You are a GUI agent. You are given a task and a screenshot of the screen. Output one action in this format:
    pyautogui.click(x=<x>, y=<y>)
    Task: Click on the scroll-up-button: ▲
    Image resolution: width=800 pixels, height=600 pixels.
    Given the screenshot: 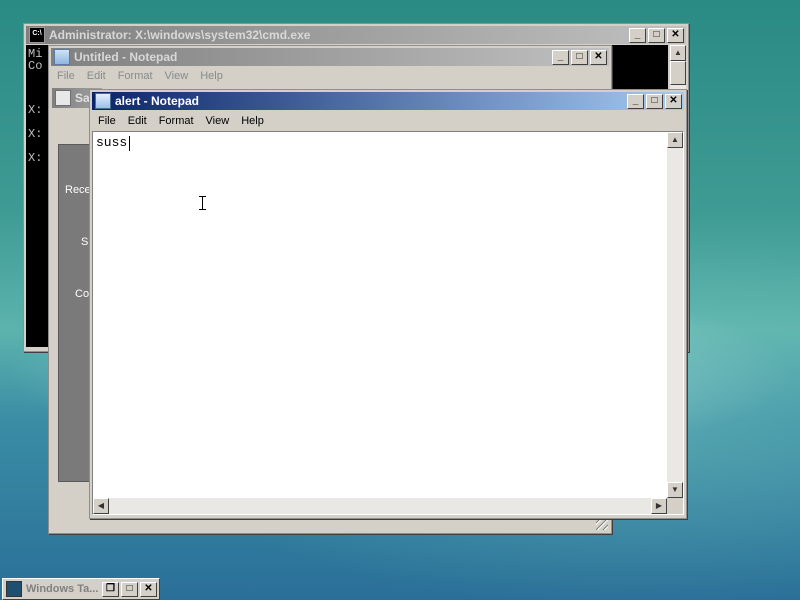 What is the action you would take?
    pyautogui.click(x=675, y=140)
    